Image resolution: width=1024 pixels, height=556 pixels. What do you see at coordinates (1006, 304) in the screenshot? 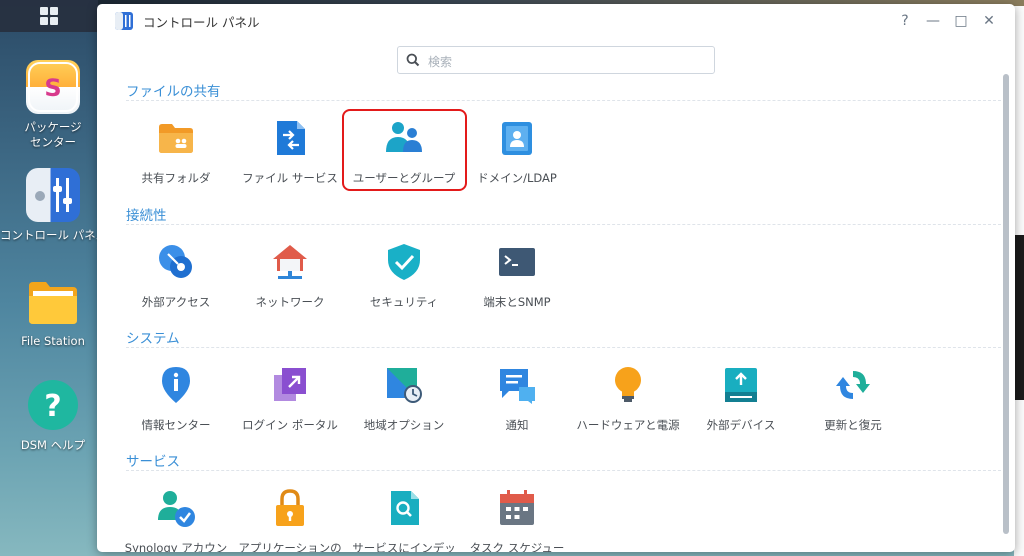
I see `scrollbar` at bounding box center [1006, 304].